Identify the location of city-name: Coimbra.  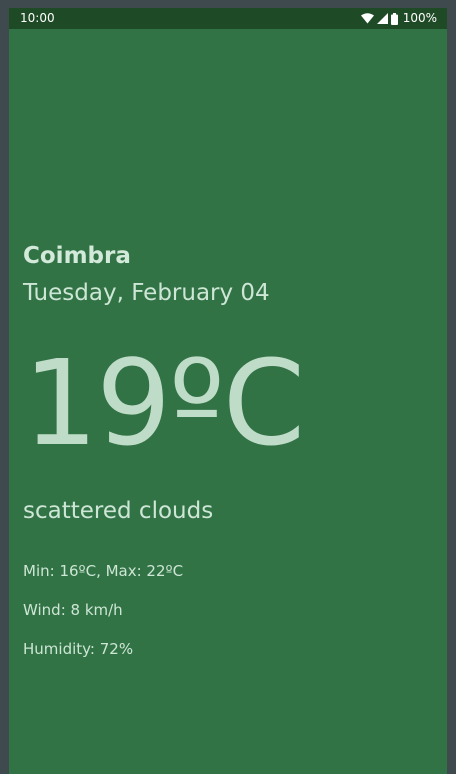
(77, 256).